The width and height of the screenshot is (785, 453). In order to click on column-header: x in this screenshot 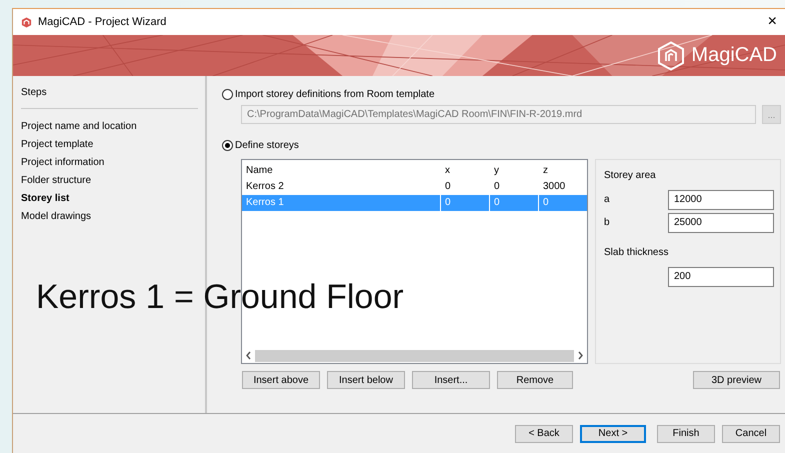, I will do `click(465, 171)`.